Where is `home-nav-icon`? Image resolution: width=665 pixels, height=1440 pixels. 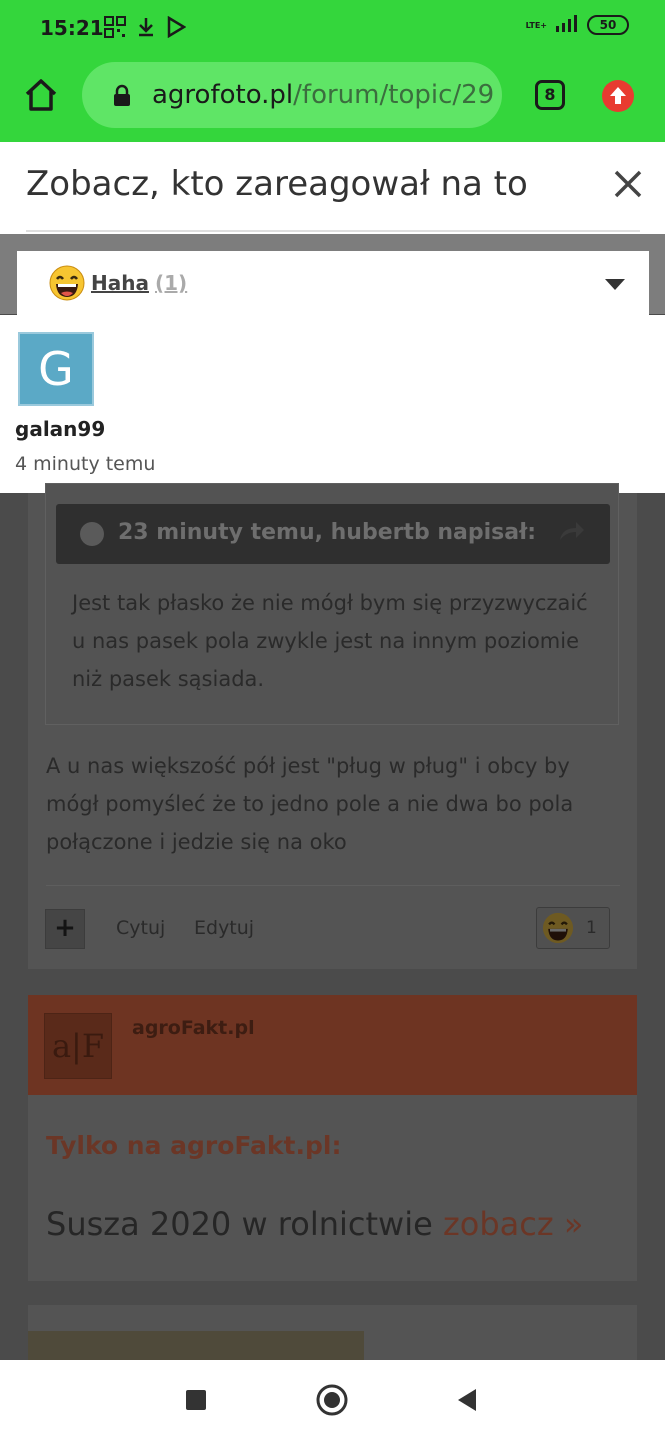
home-nav-icon is located at coordinates (332, 1400).